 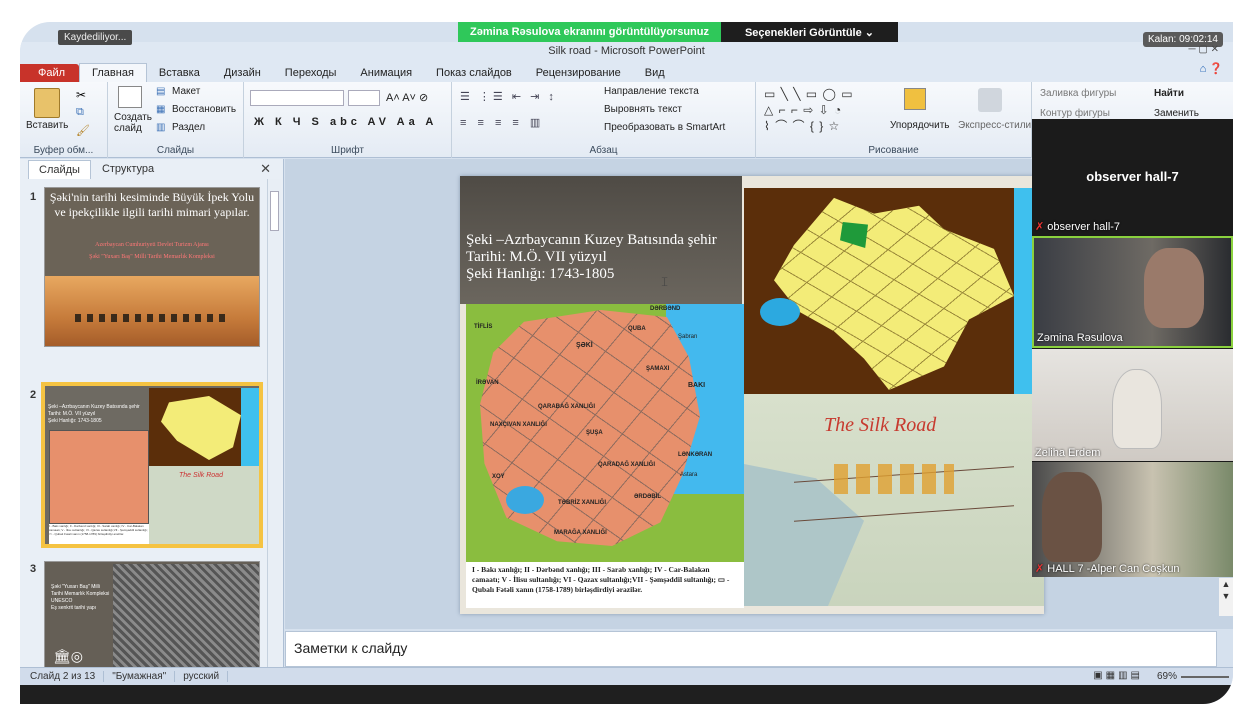 I want to click on caravan-silhouette, so click(x=150, y=318).